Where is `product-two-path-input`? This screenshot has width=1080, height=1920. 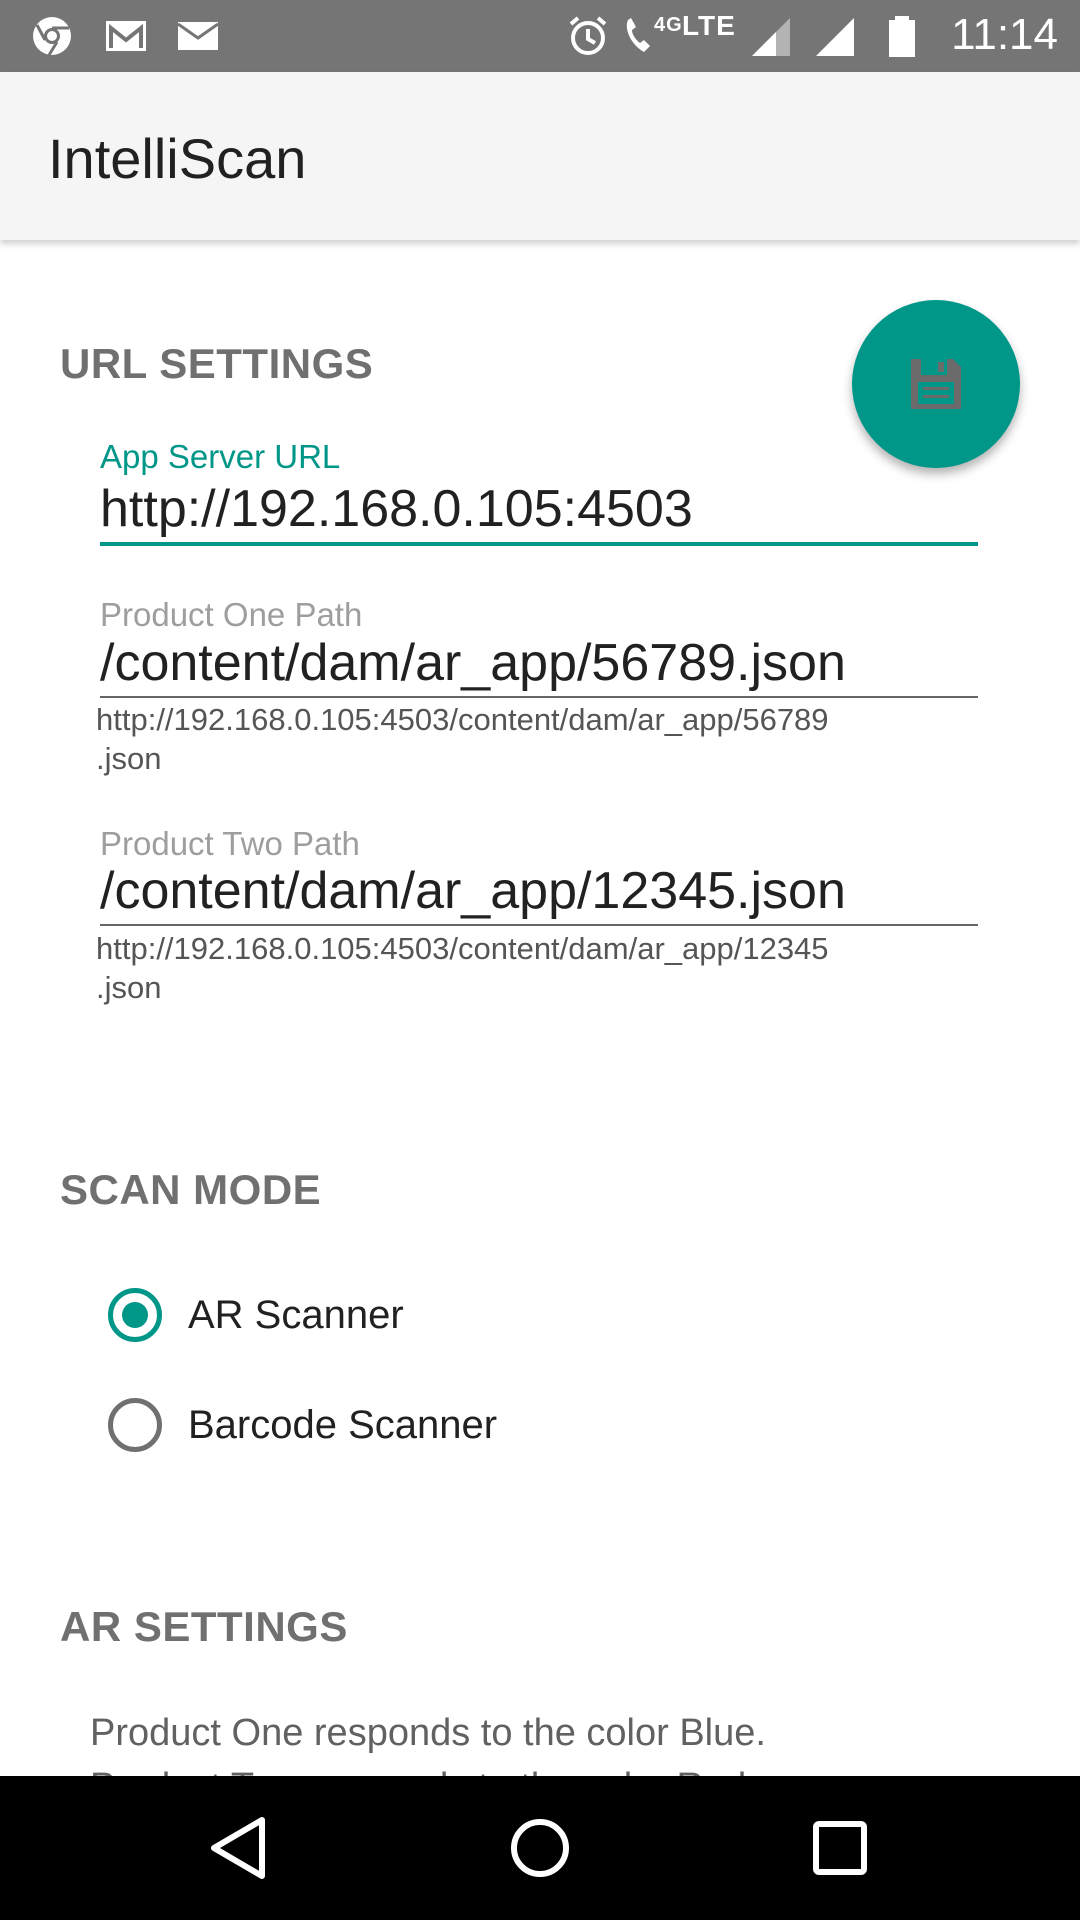
product-two-path-input is located at coordinates (539, 892).